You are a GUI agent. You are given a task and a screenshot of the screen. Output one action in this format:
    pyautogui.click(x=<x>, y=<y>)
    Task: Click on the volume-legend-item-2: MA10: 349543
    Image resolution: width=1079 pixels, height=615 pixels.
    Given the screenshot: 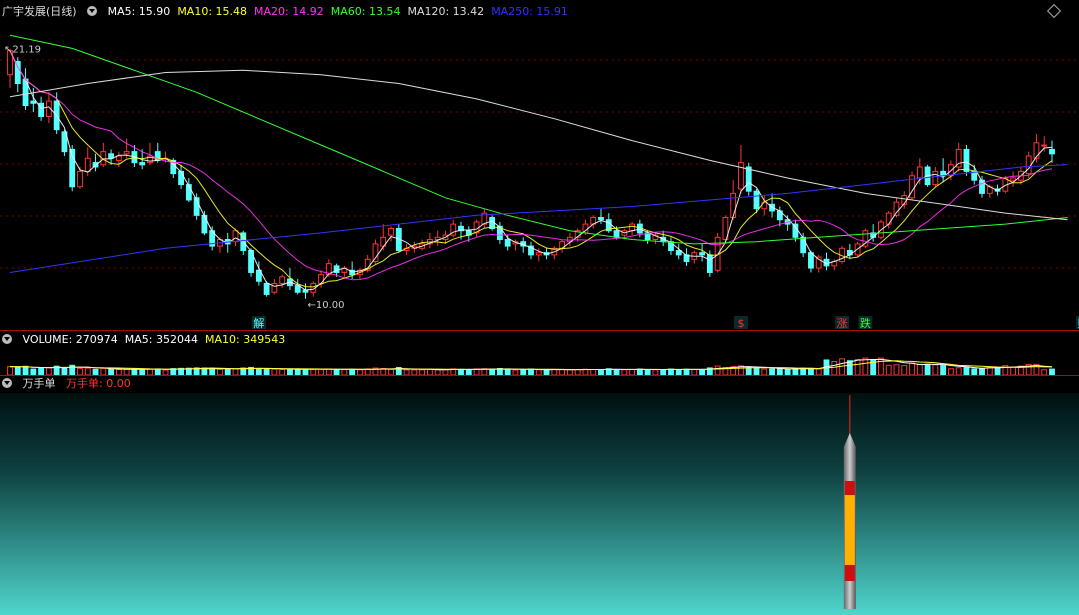 What is the action you would take?
    pyautogui.click(x=245, y=339)
    